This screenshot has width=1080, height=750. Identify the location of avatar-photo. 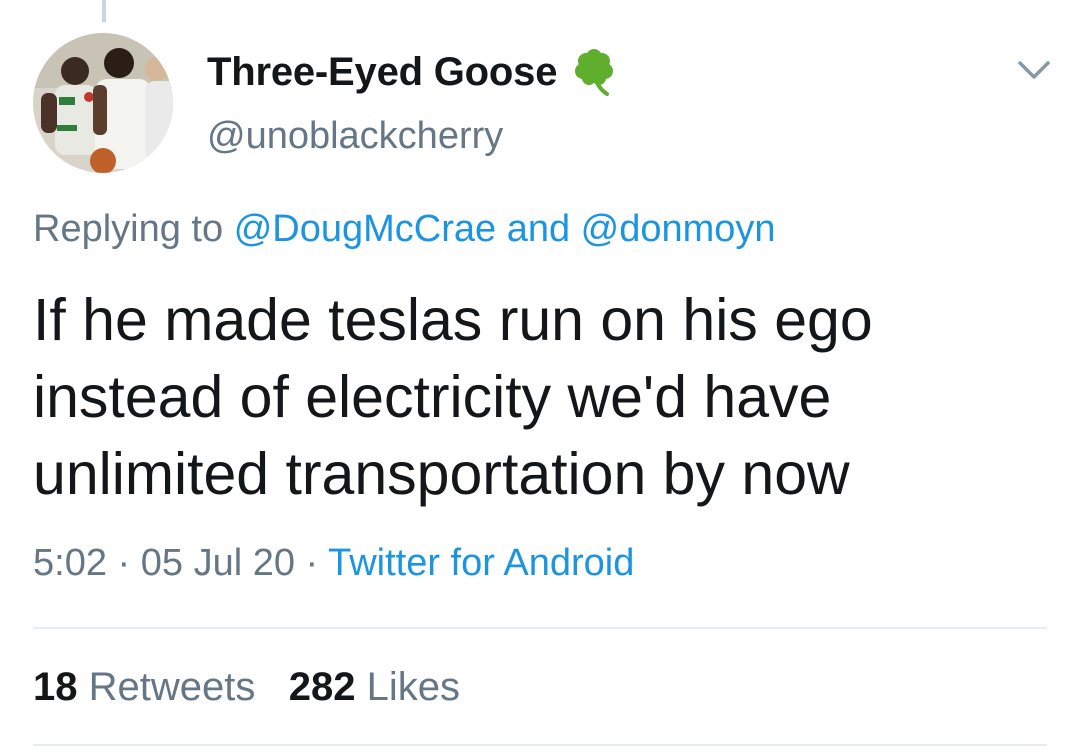
(103, 103).